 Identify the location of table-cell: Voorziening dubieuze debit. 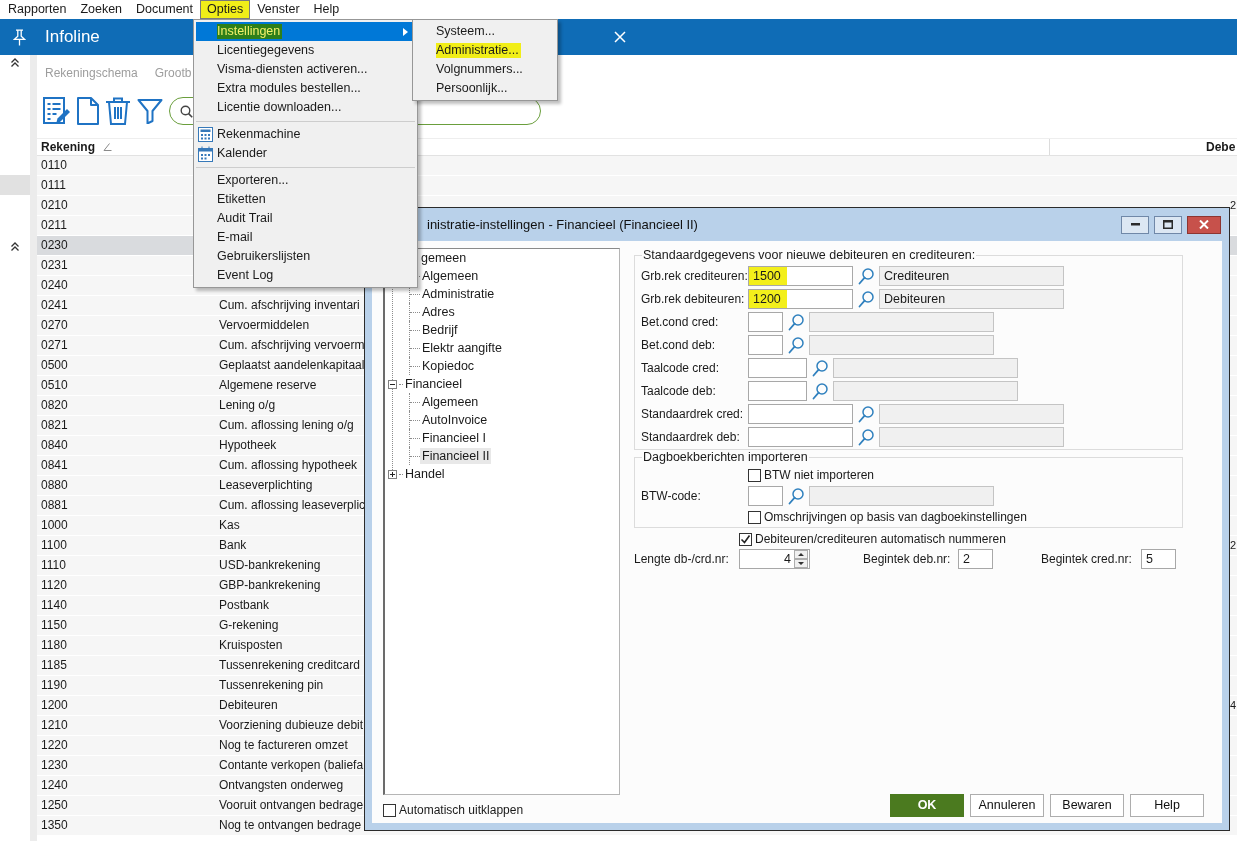
(291, 725).